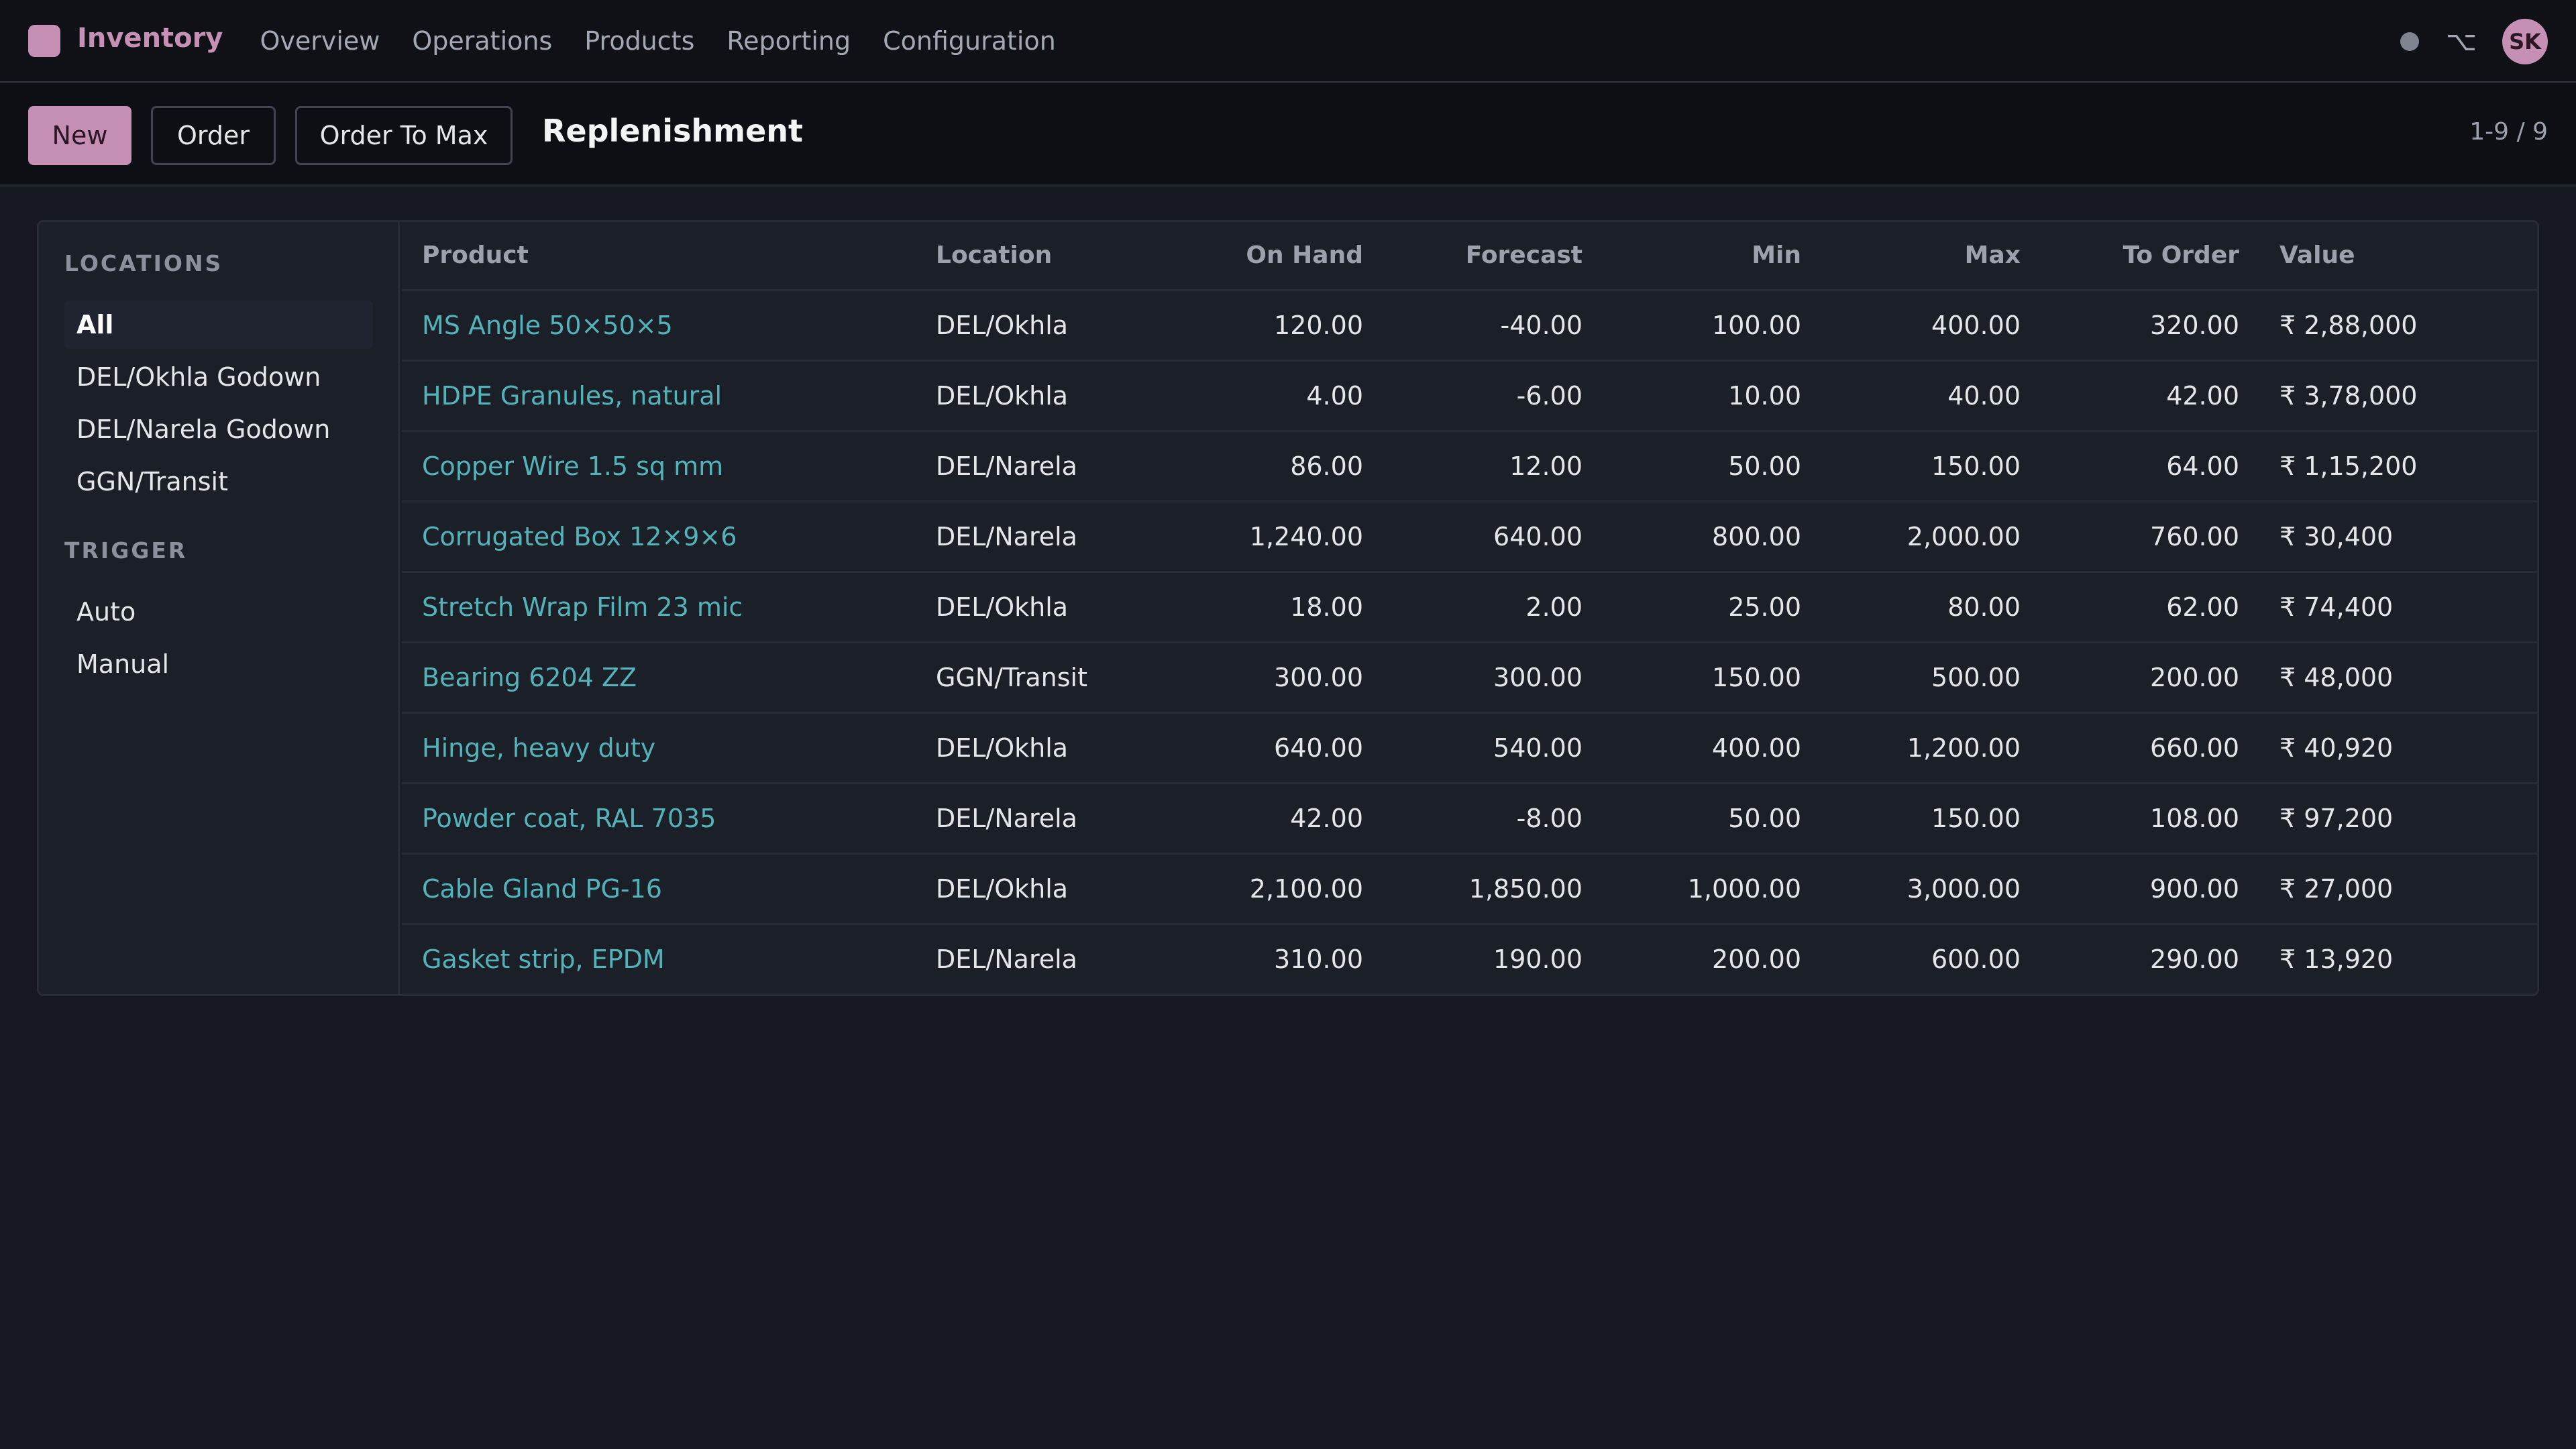 Image resolution: width=2576 pixels, height=1449 pixels. What do you see at coordinates (2525, 41) in the screenshot?
I see `user-avatar: SK` at bounding box center [2525, 41].